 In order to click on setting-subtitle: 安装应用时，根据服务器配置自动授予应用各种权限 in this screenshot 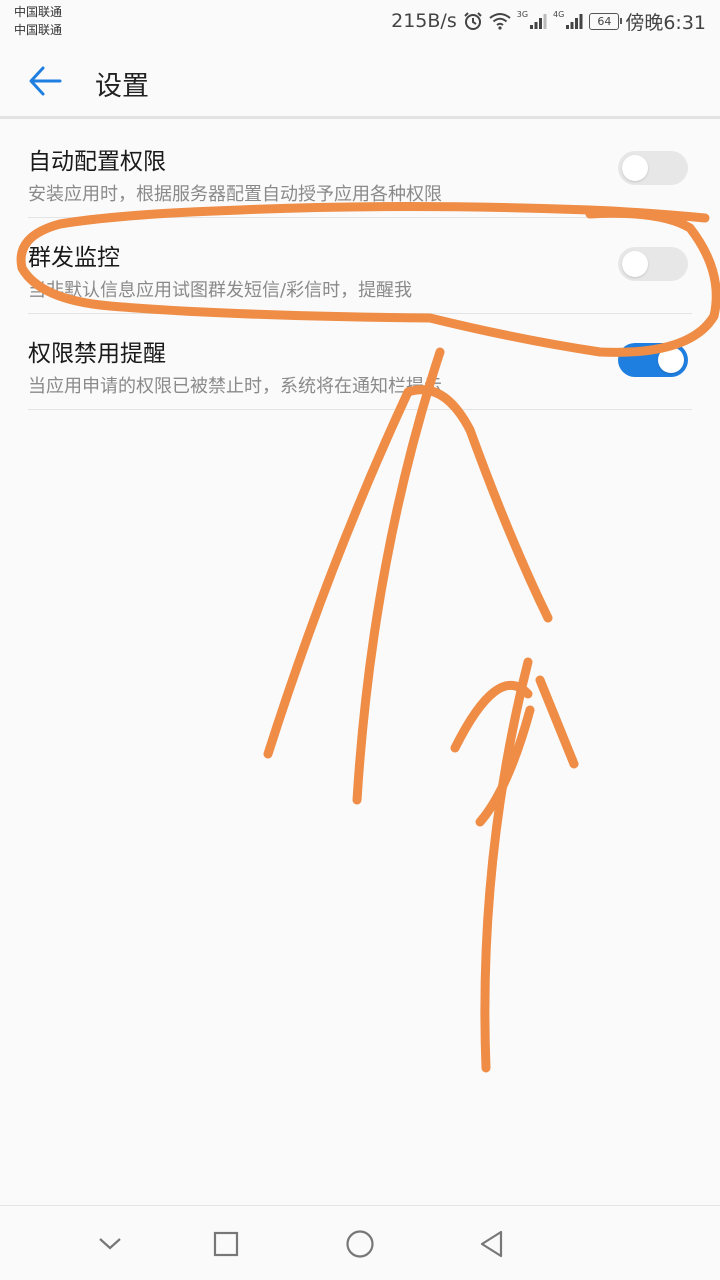, I will do `click(235, 194)`.